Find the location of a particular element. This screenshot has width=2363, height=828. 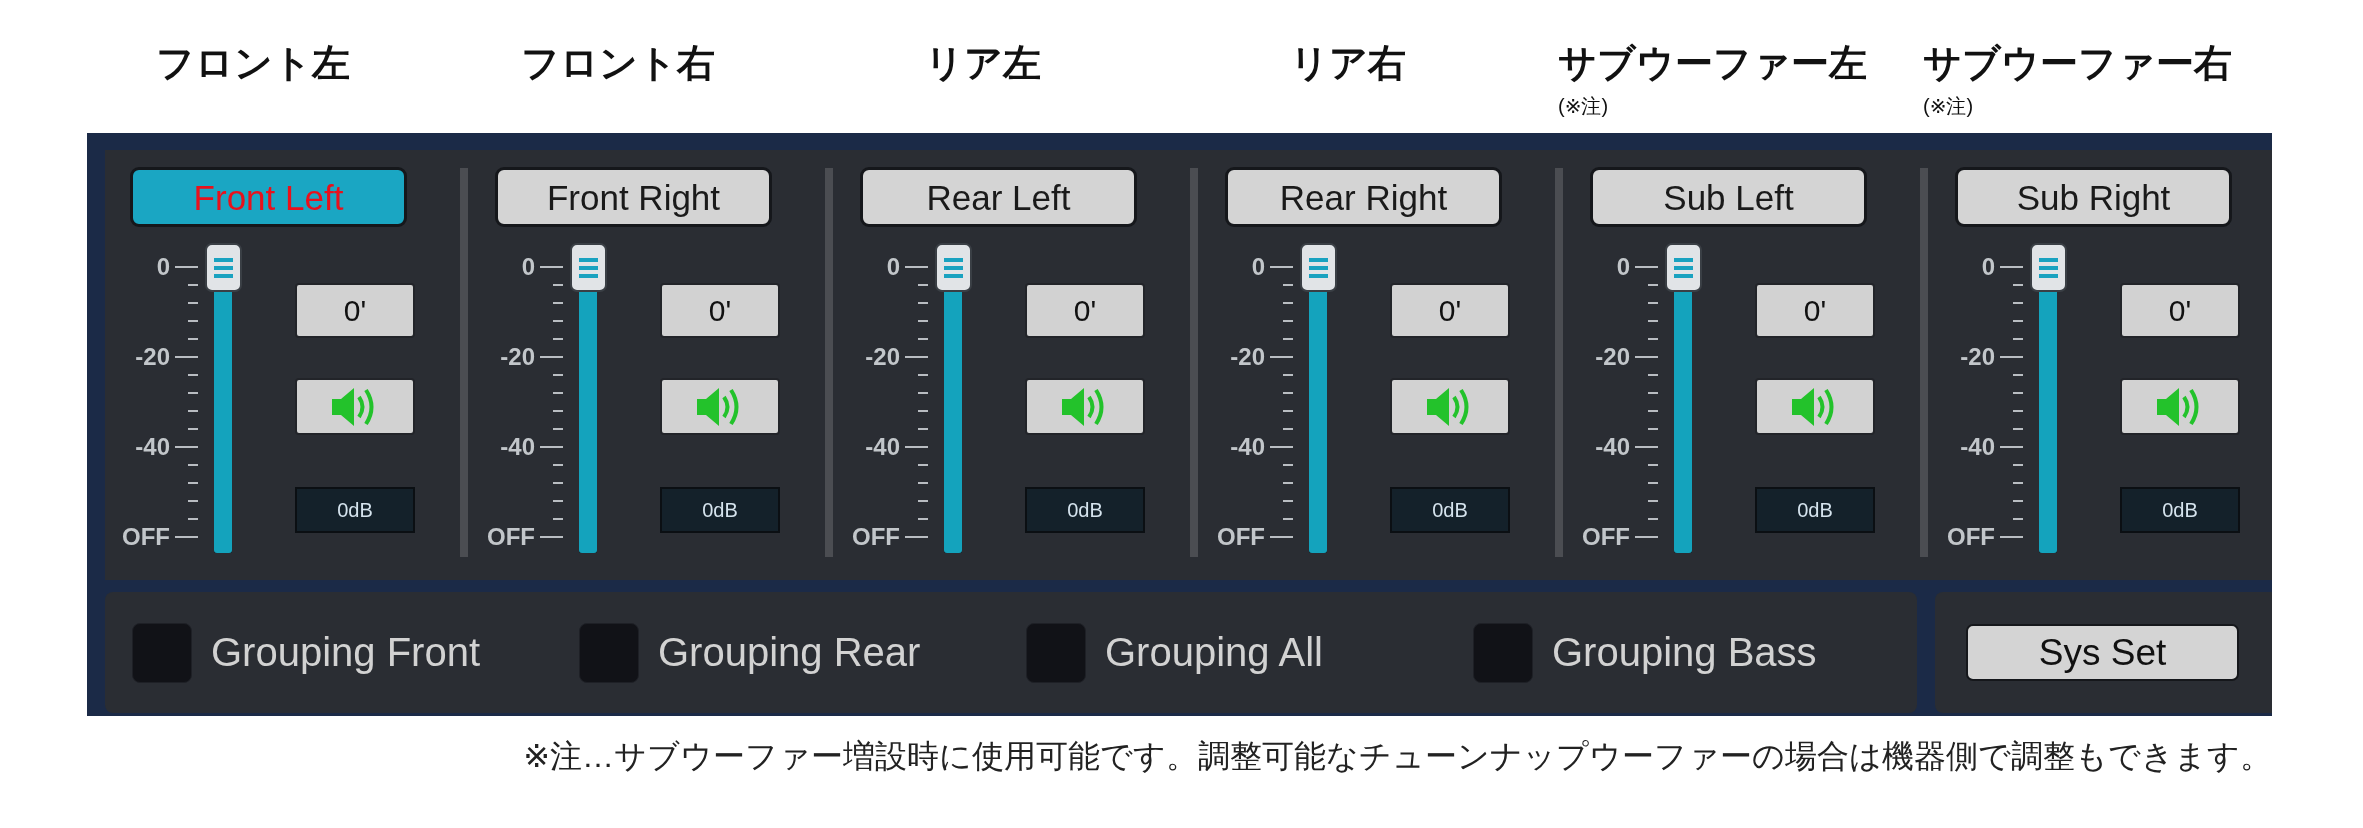

channel-heading: サブウーファー左 is located at coordinates (1712, 63).